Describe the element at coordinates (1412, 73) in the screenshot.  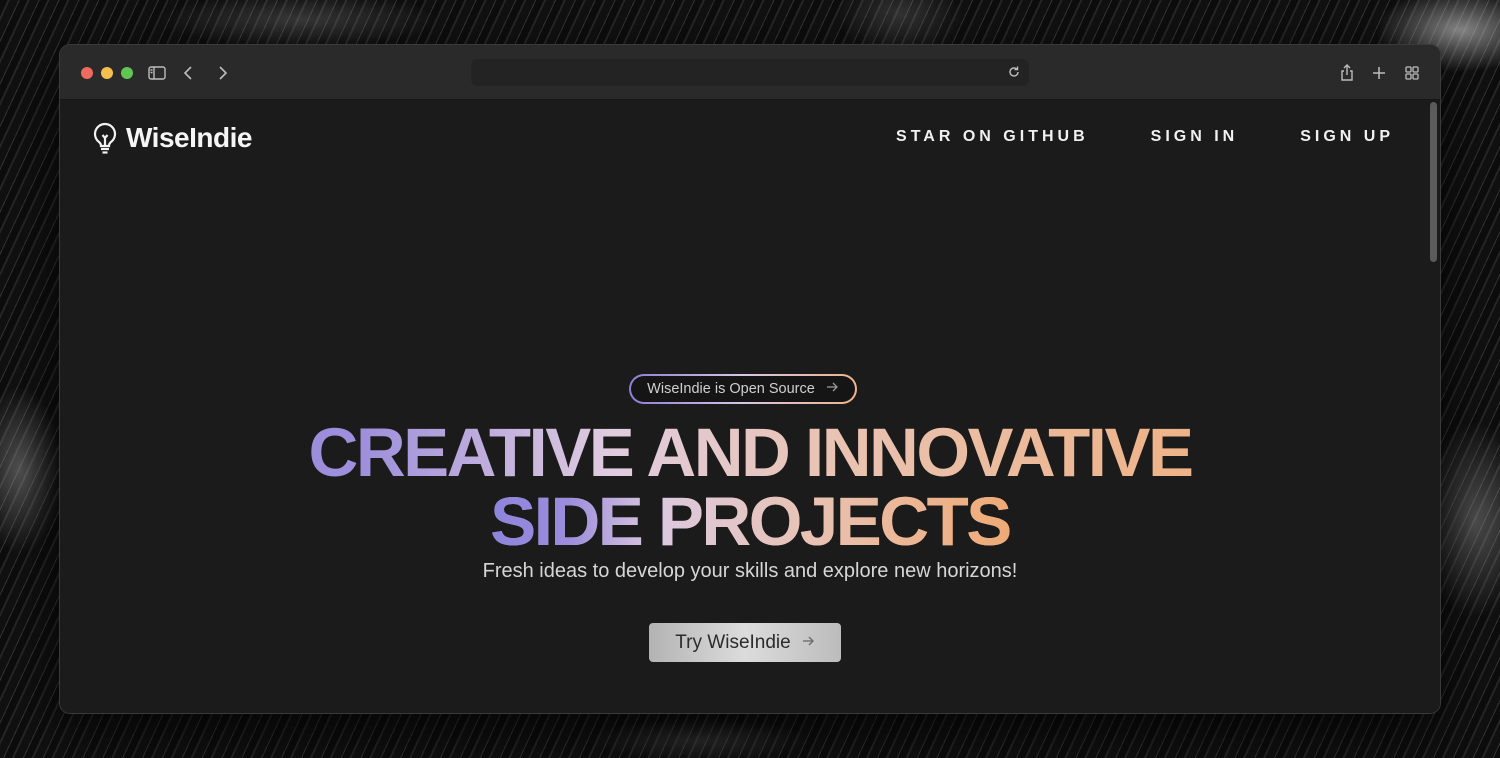
I see `tab-overview-icon` at that location.